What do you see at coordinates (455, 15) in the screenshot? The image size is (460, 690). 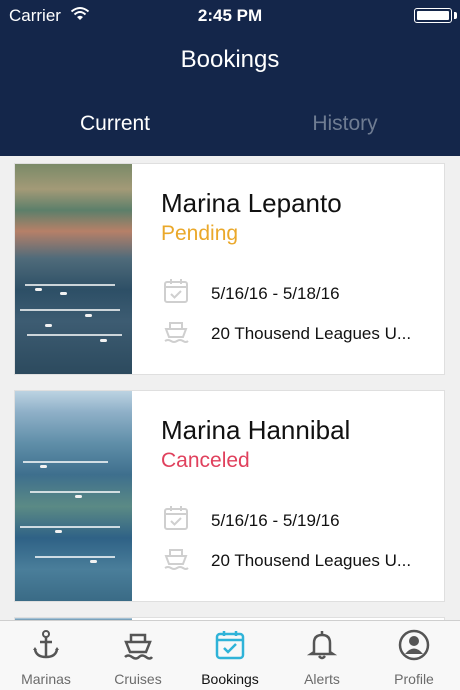 I see `battery-tip` at bounding box center [455, 15].